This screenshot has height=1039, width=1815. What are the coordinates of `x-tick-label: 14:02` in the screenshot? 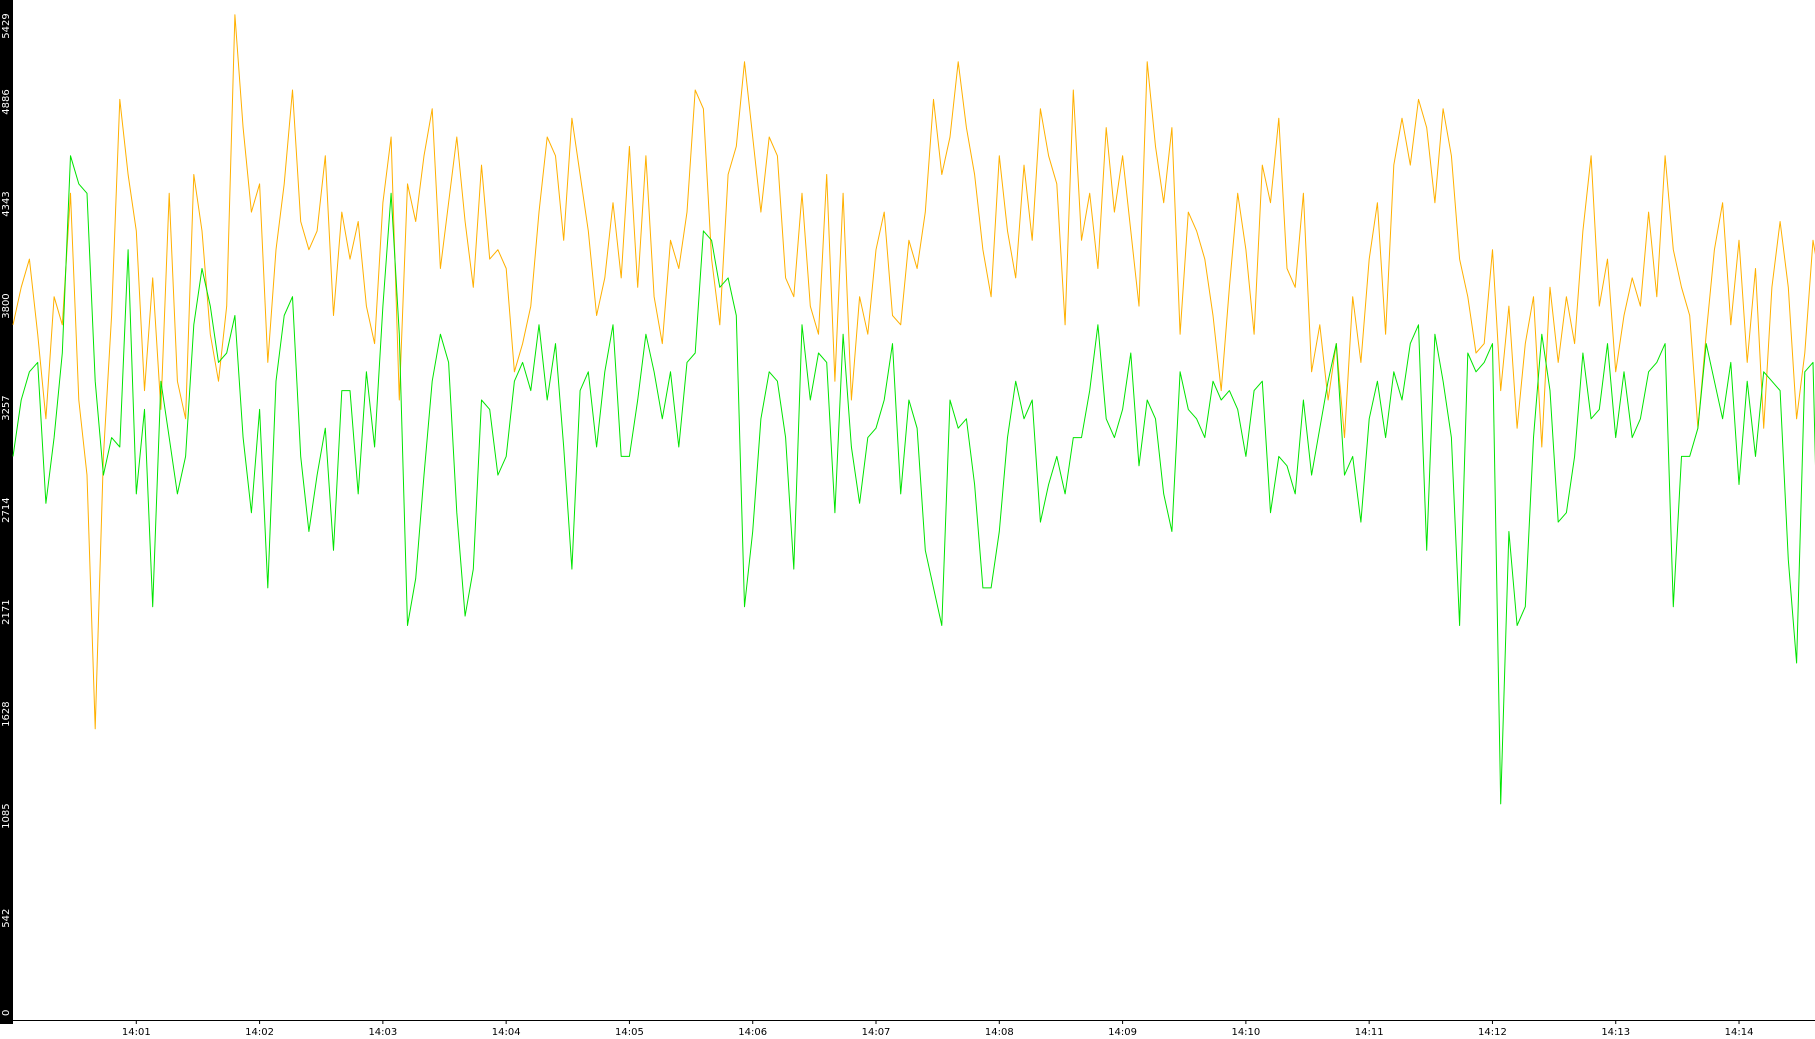 It's located at (259, 1032).